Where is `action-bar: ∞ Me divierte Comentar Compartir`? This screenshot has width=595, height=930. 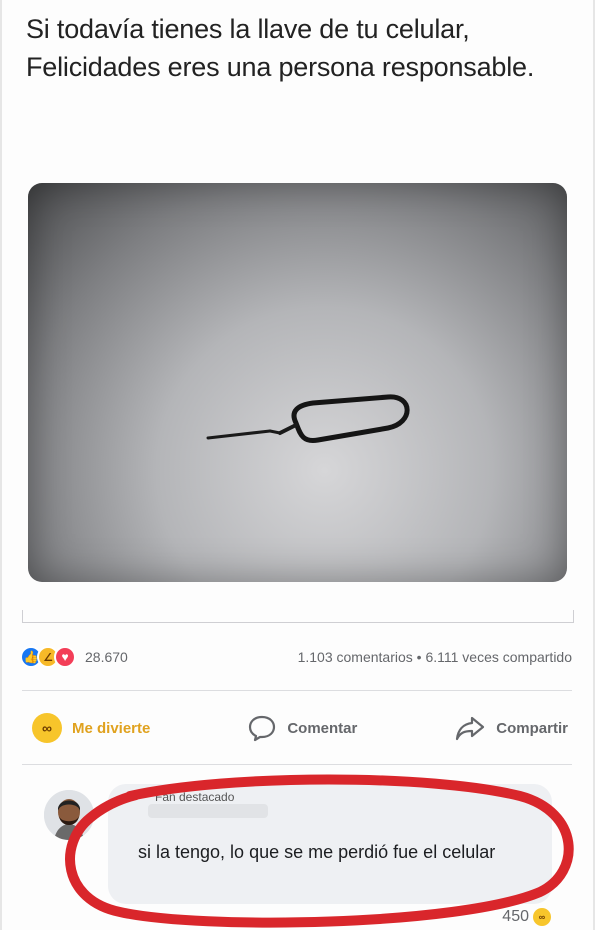 action-bar: ∞ Me divierte Comentar Compartir is located at coordinates (300, 728).